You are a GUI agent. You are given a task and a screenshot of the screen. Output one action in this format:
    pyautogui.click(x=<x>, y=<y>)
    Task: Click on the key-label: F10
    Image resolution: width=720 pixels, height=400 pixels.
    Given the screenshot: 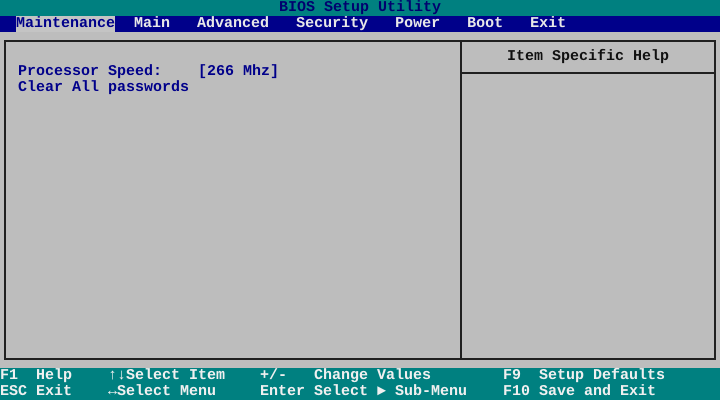 What is the action you would take?
    pyautogui.click(x=517, y=392)
    